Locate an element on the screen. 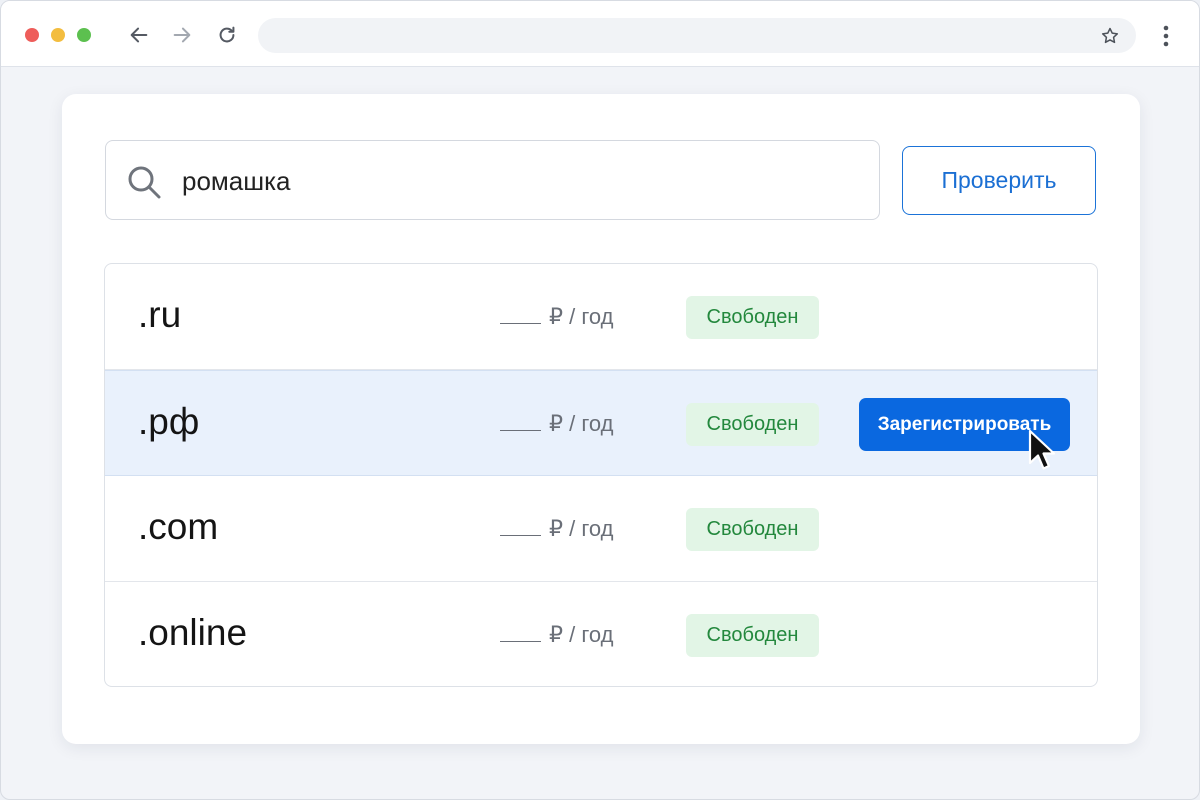 The width and height of the screenshot is (1200, 800). table-row: .com ₽ / год Свободен is located at coordinates (601, 529).